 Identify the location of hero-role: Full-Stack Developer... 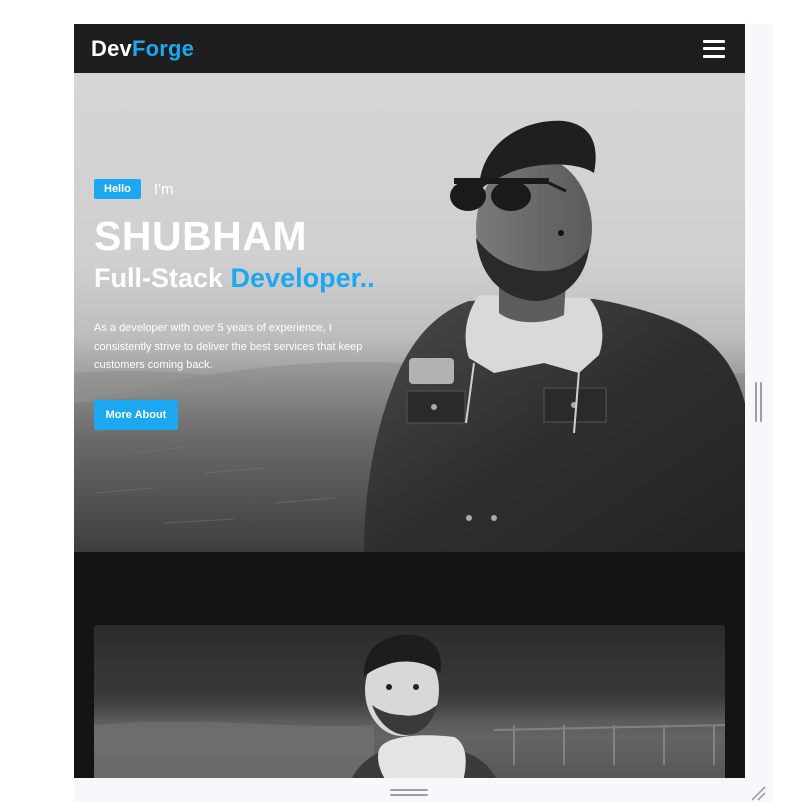
(234, 278).